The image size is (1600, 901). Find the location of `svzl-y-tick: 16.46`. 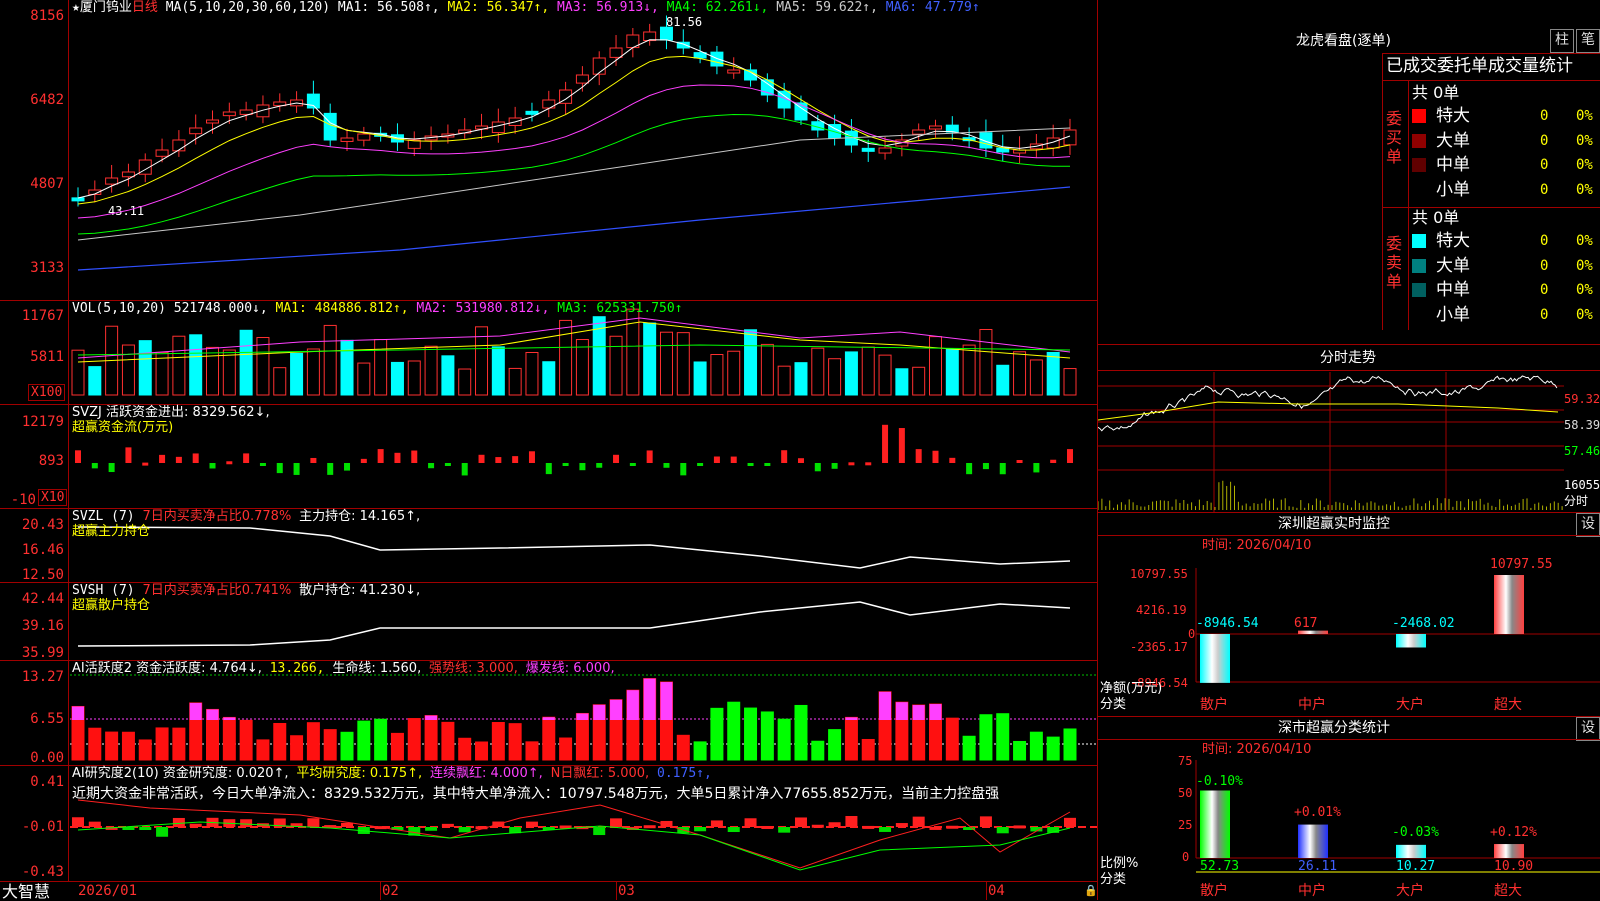

svzl-y-tick: 16.46 is located at coordinates (42, 550).